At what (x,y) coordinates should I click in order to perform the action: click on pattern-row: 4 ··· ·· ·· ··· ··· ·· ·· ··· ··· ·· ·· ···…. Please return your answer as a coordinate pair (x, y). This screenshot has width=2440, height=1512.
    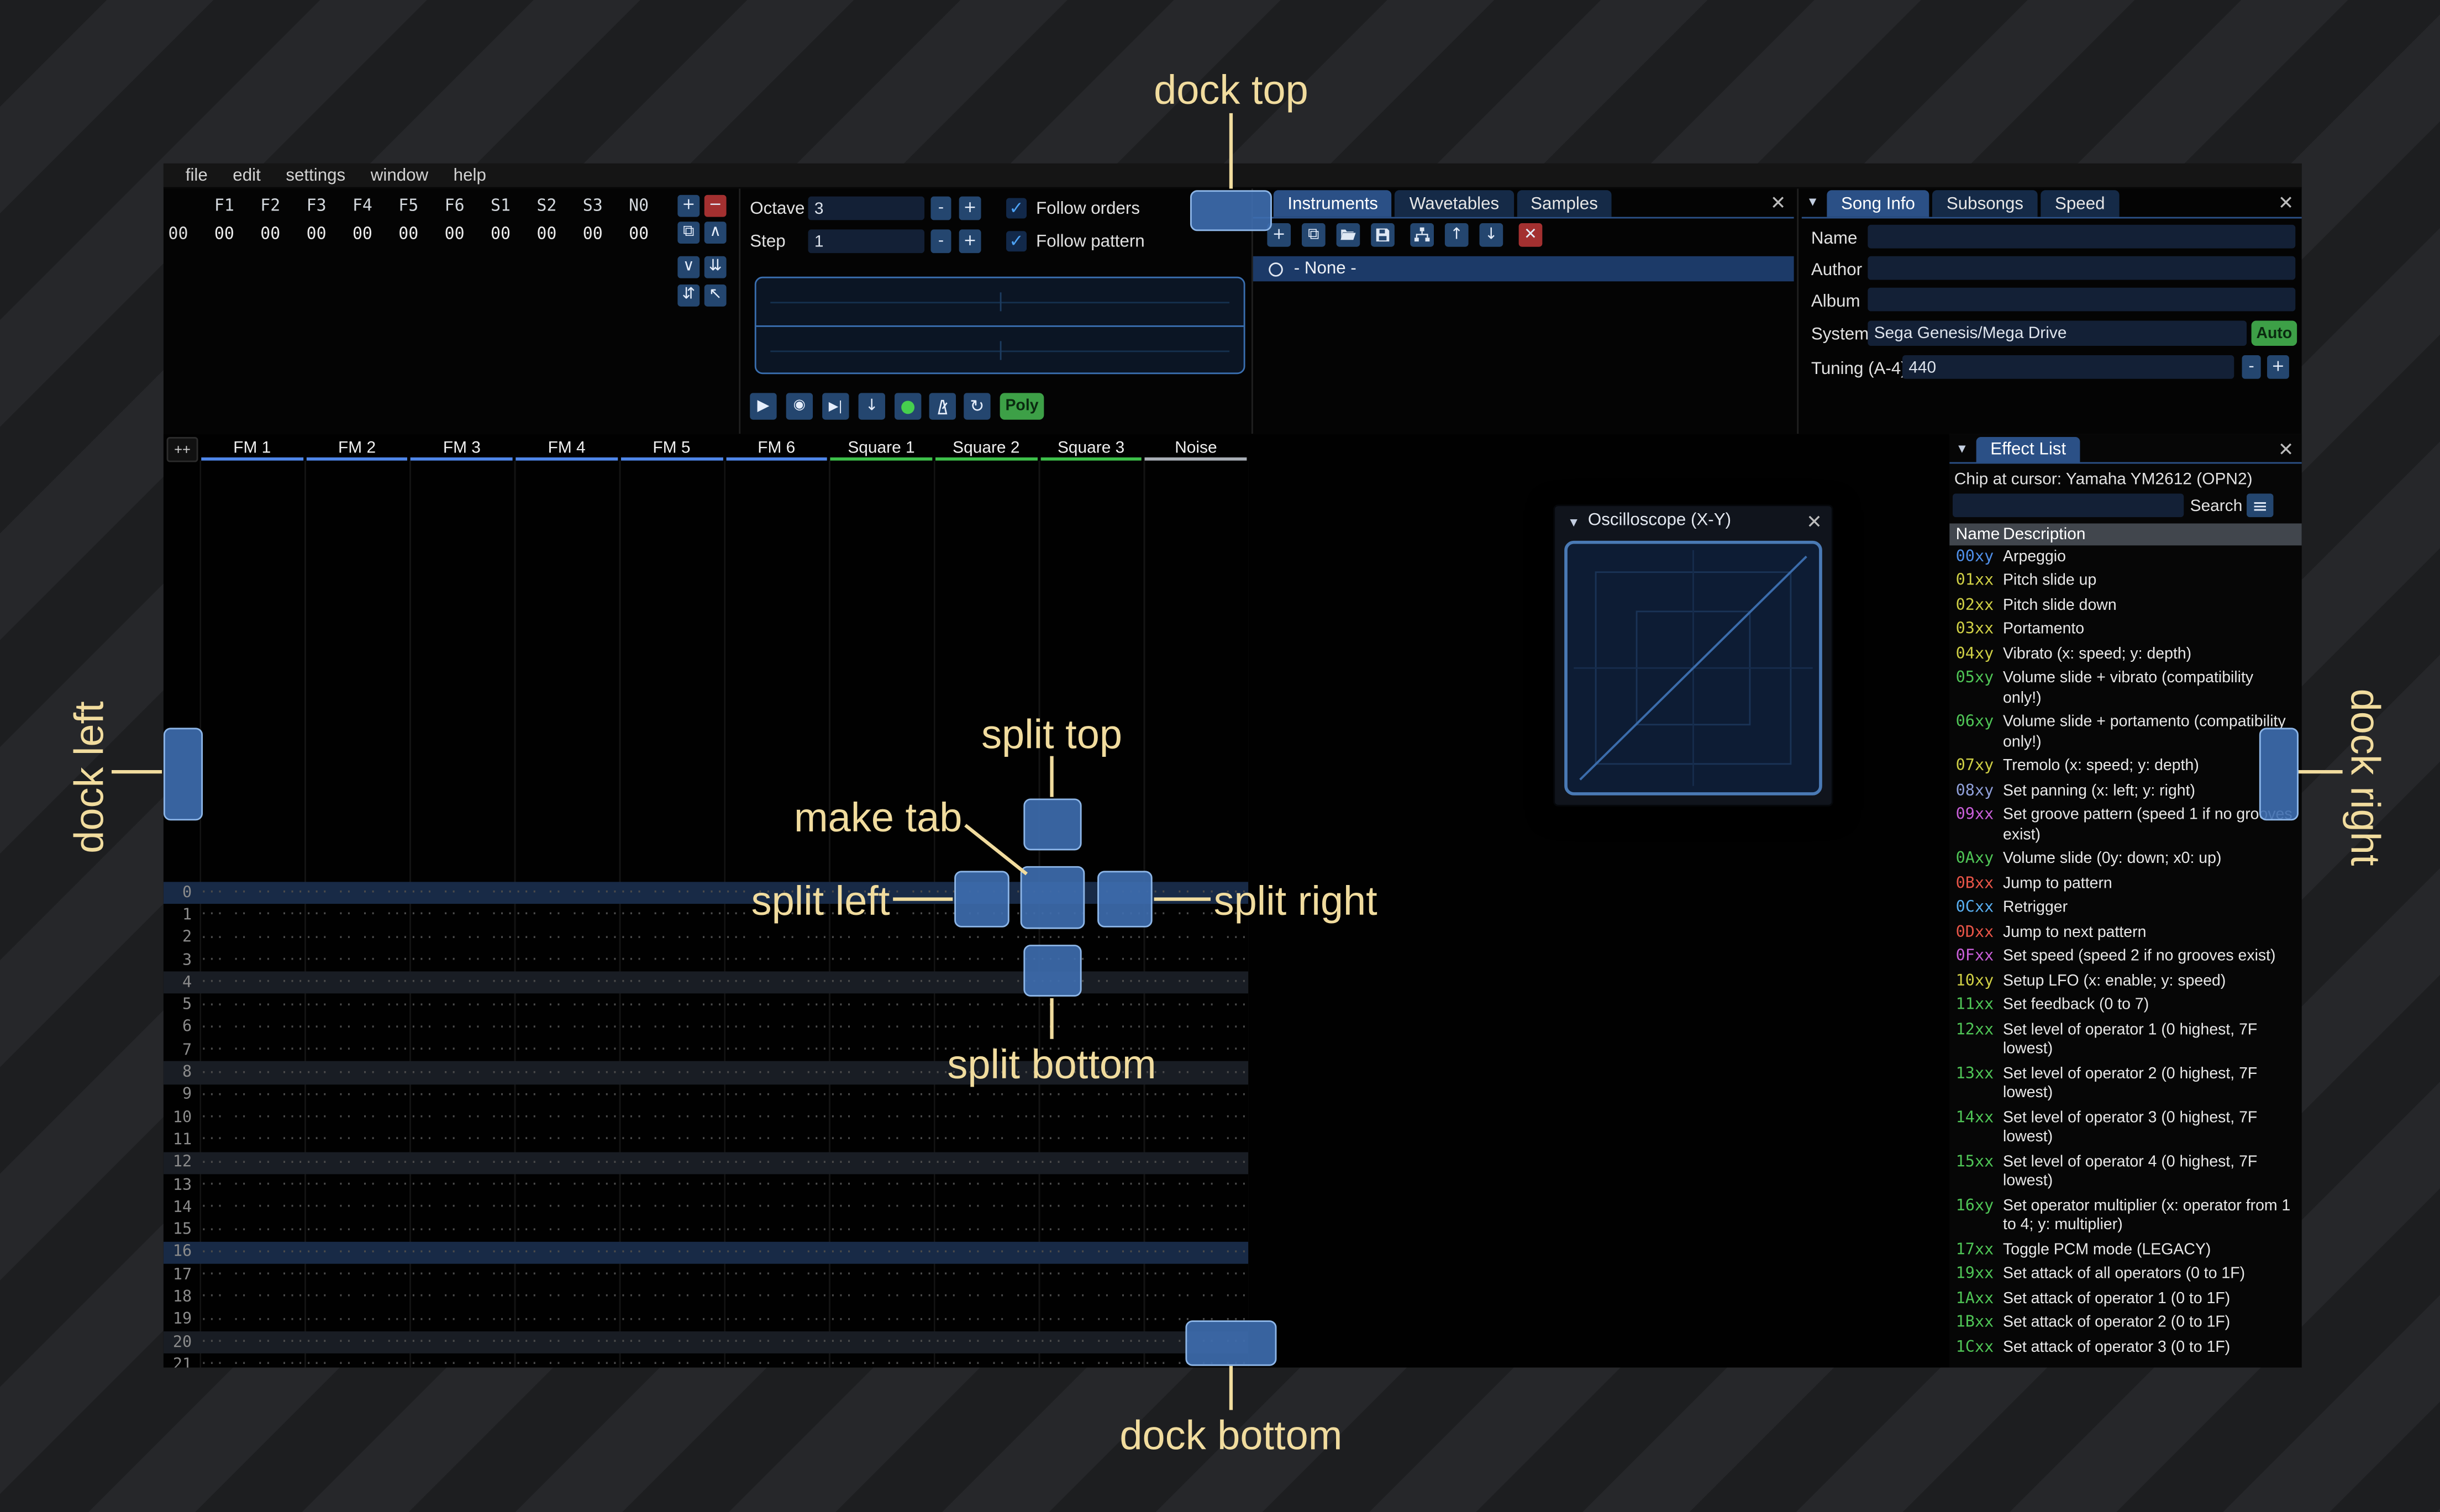
    Looking at the image, I should click on (706, 982).